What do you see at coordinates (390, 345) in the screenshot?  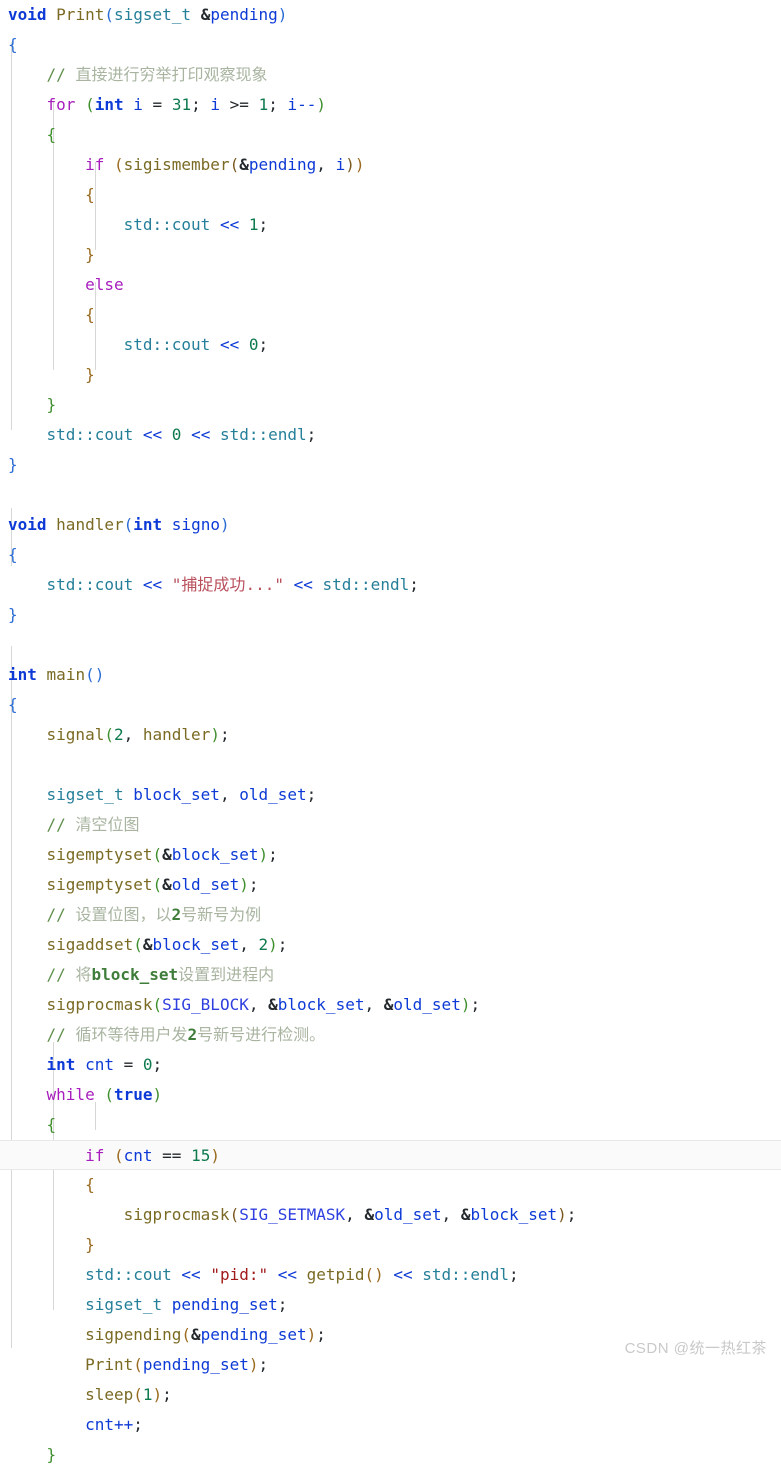 I see `code-line: std::cout << 0;` at bounding box center [390, 345].